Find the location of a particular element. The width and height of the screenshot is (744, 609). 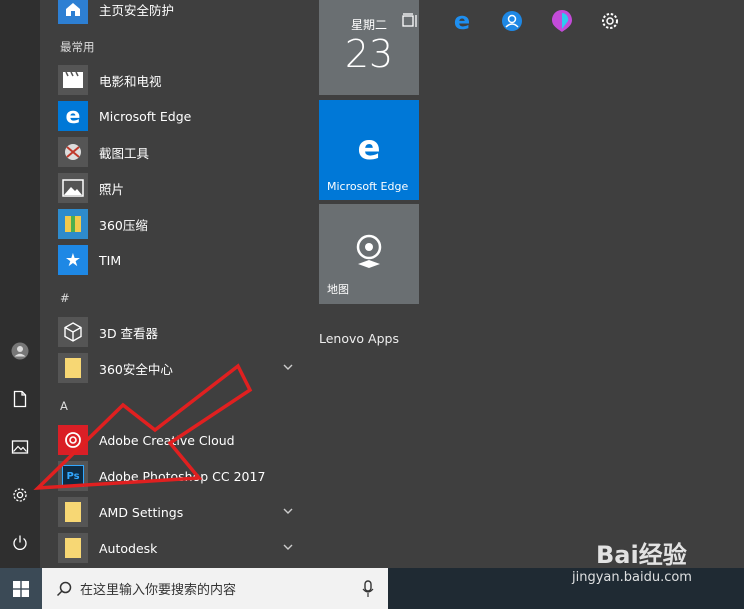

edge-tile: e Microsoft Edge is located at coordinates (369, 150).